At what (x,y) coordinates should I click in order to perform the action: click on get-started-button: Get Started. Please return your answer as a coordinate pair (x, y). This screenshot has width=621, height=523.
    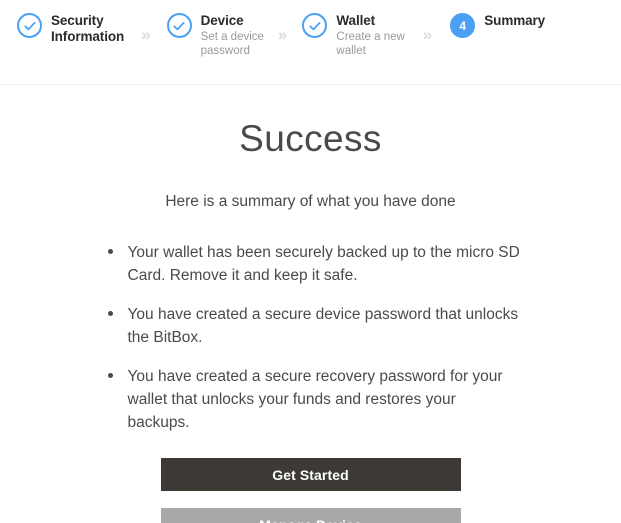
    Looking at the image, I should click on (310, 474).